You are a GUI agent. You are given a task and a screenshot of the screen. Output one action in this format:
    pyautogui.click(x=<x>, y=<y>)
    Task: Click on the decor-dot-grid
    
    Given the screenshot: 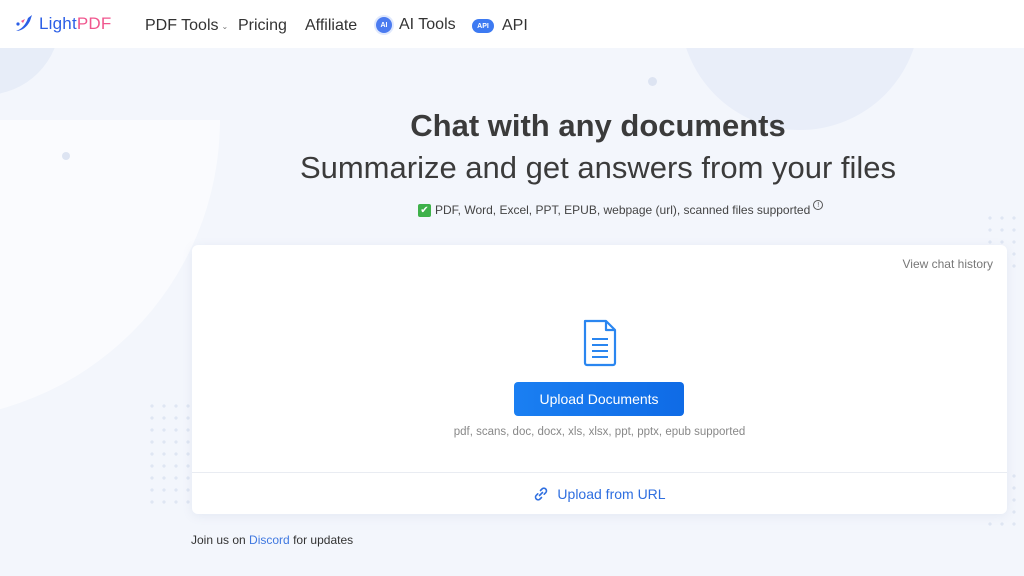 What is the action you would take?
    pyautogui.click(x=169, y=455)
    